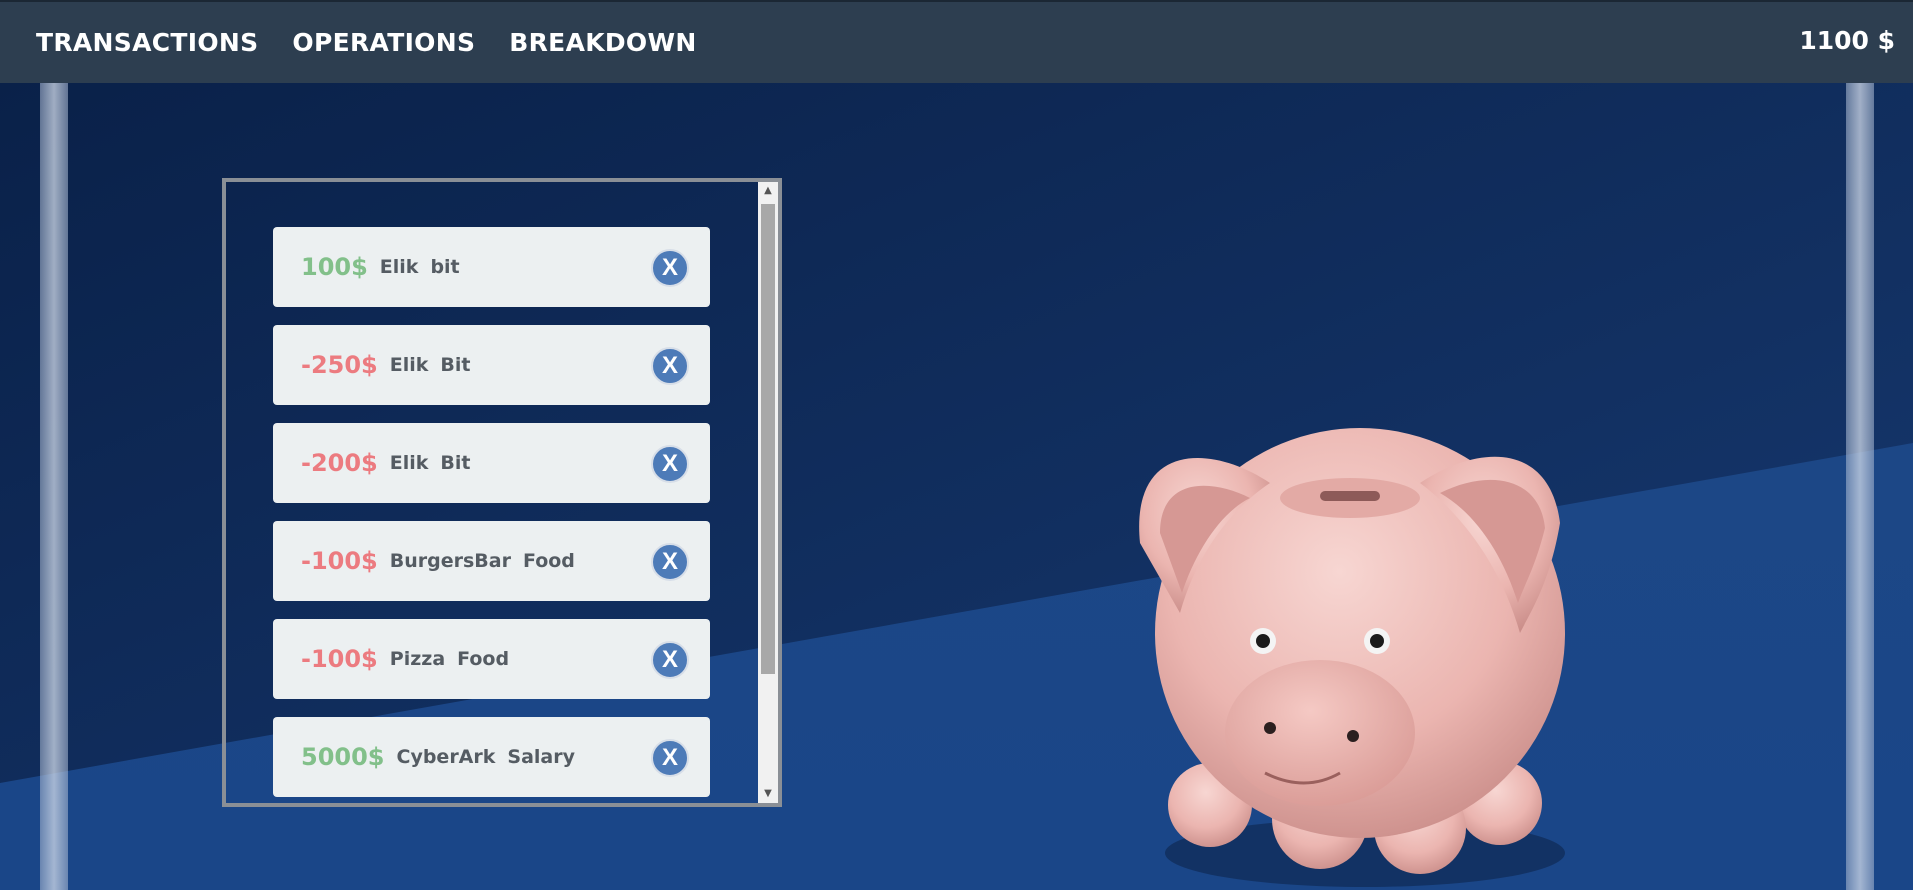 The height and width of the screenshot is (890, 1913). Describe the element at coordinates (147, 42) in the screenshot. I see `nav-transactions-link: TRANSACTIONS` at that location.